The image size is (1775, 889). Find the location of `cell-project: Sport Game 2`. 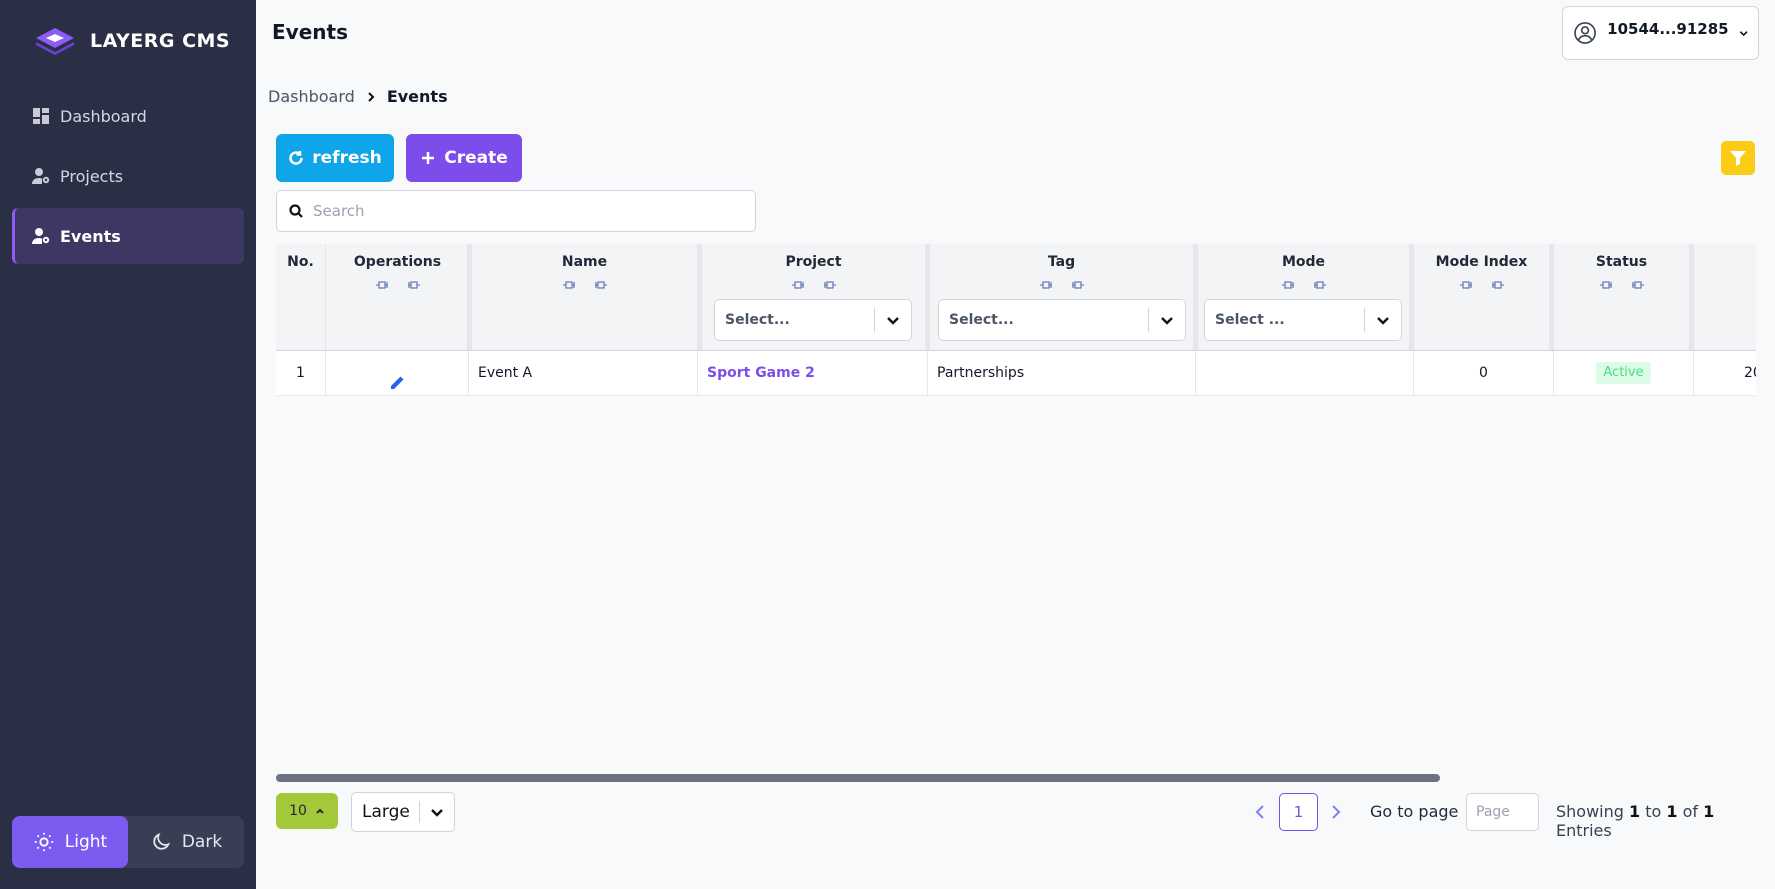

cell-project: Sport Game 2 is located at coordinates (813, 373).